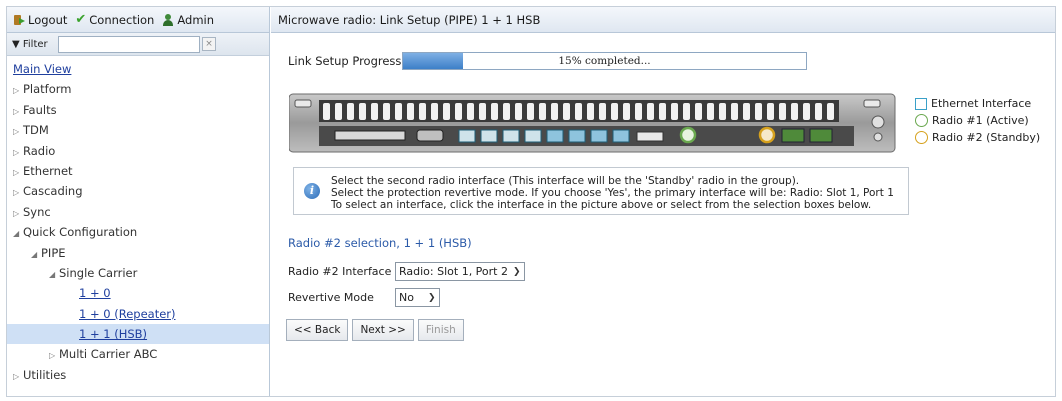 The image size is (1062, 401). Describe the element at coordinates (138, 212) in the screenshot. I see `tree-item: ▷ Sync` at that location.